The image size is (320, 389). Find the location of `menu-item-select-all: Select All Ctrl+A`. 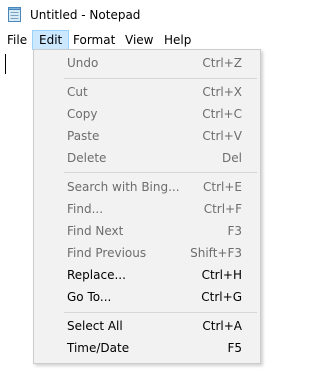

menu-item-select-all: Select All Ctrl+A is located at coordinates (147, 326).